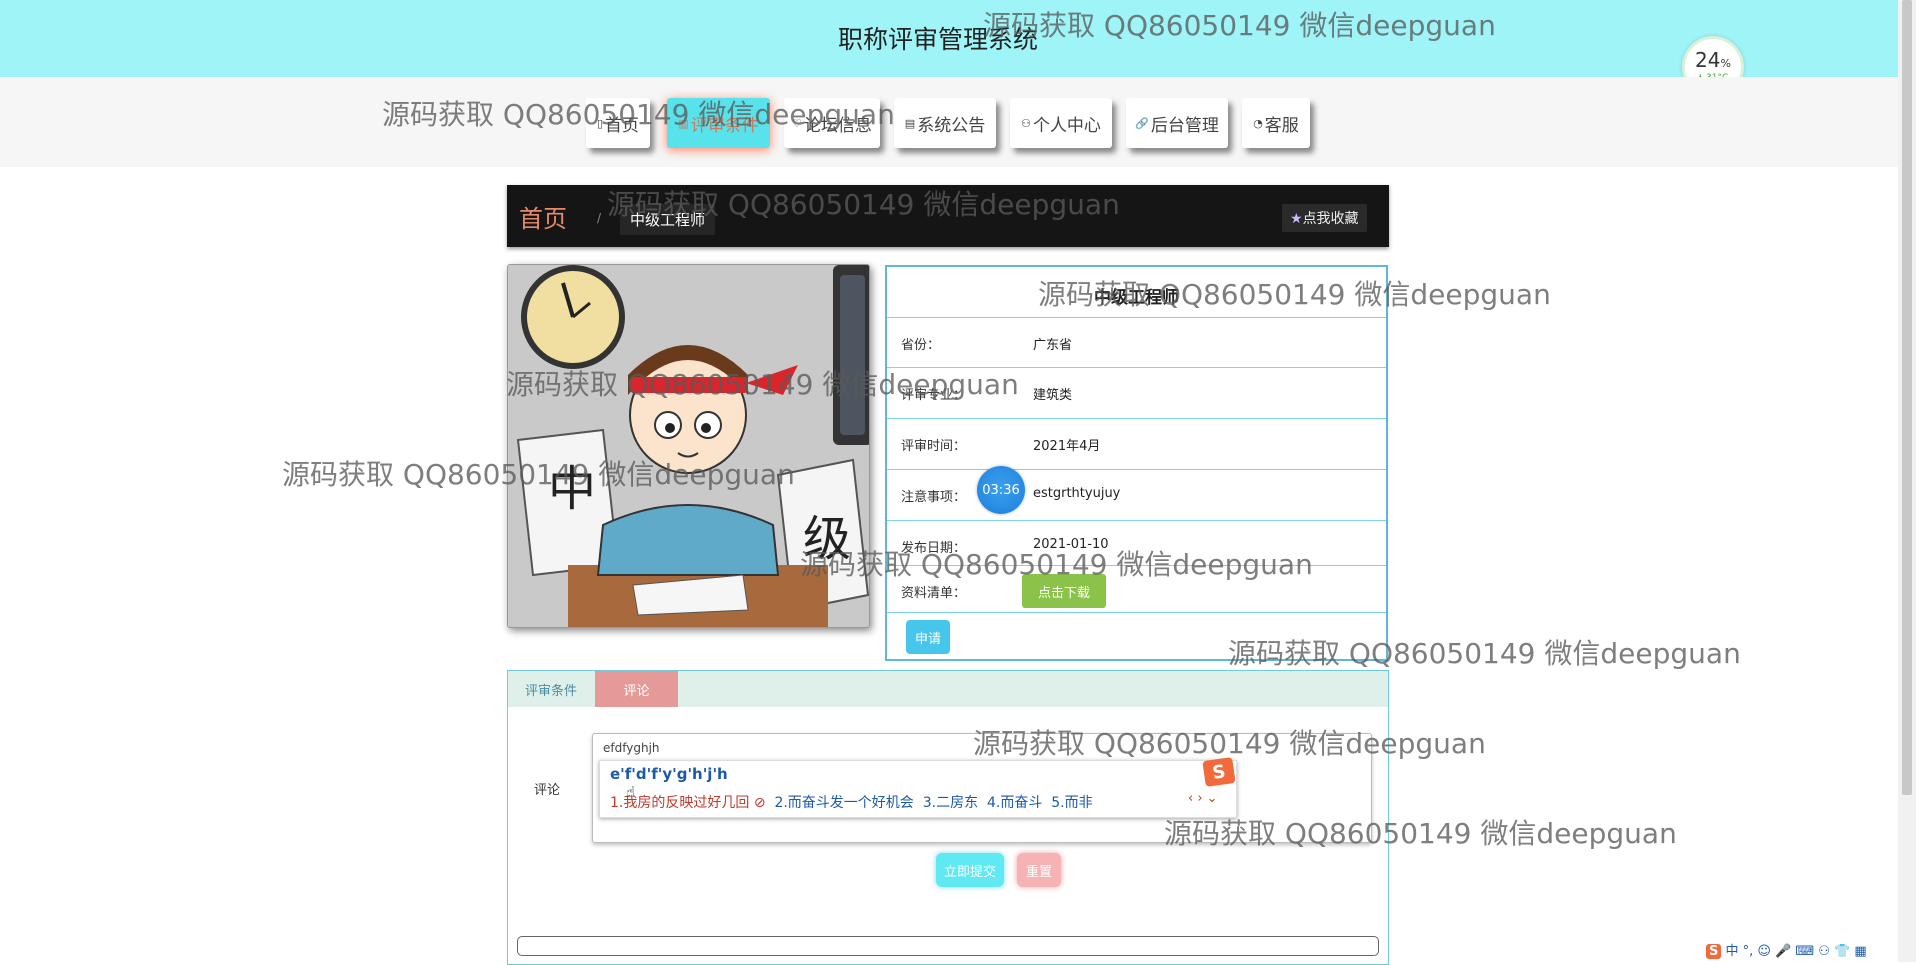 This screenshot has width=1916, height=965. Describe the element at coordinates (1136, 443) in the screenshot. I see `detail-row-review-time: 评审时间： 2021年4月` at that location.